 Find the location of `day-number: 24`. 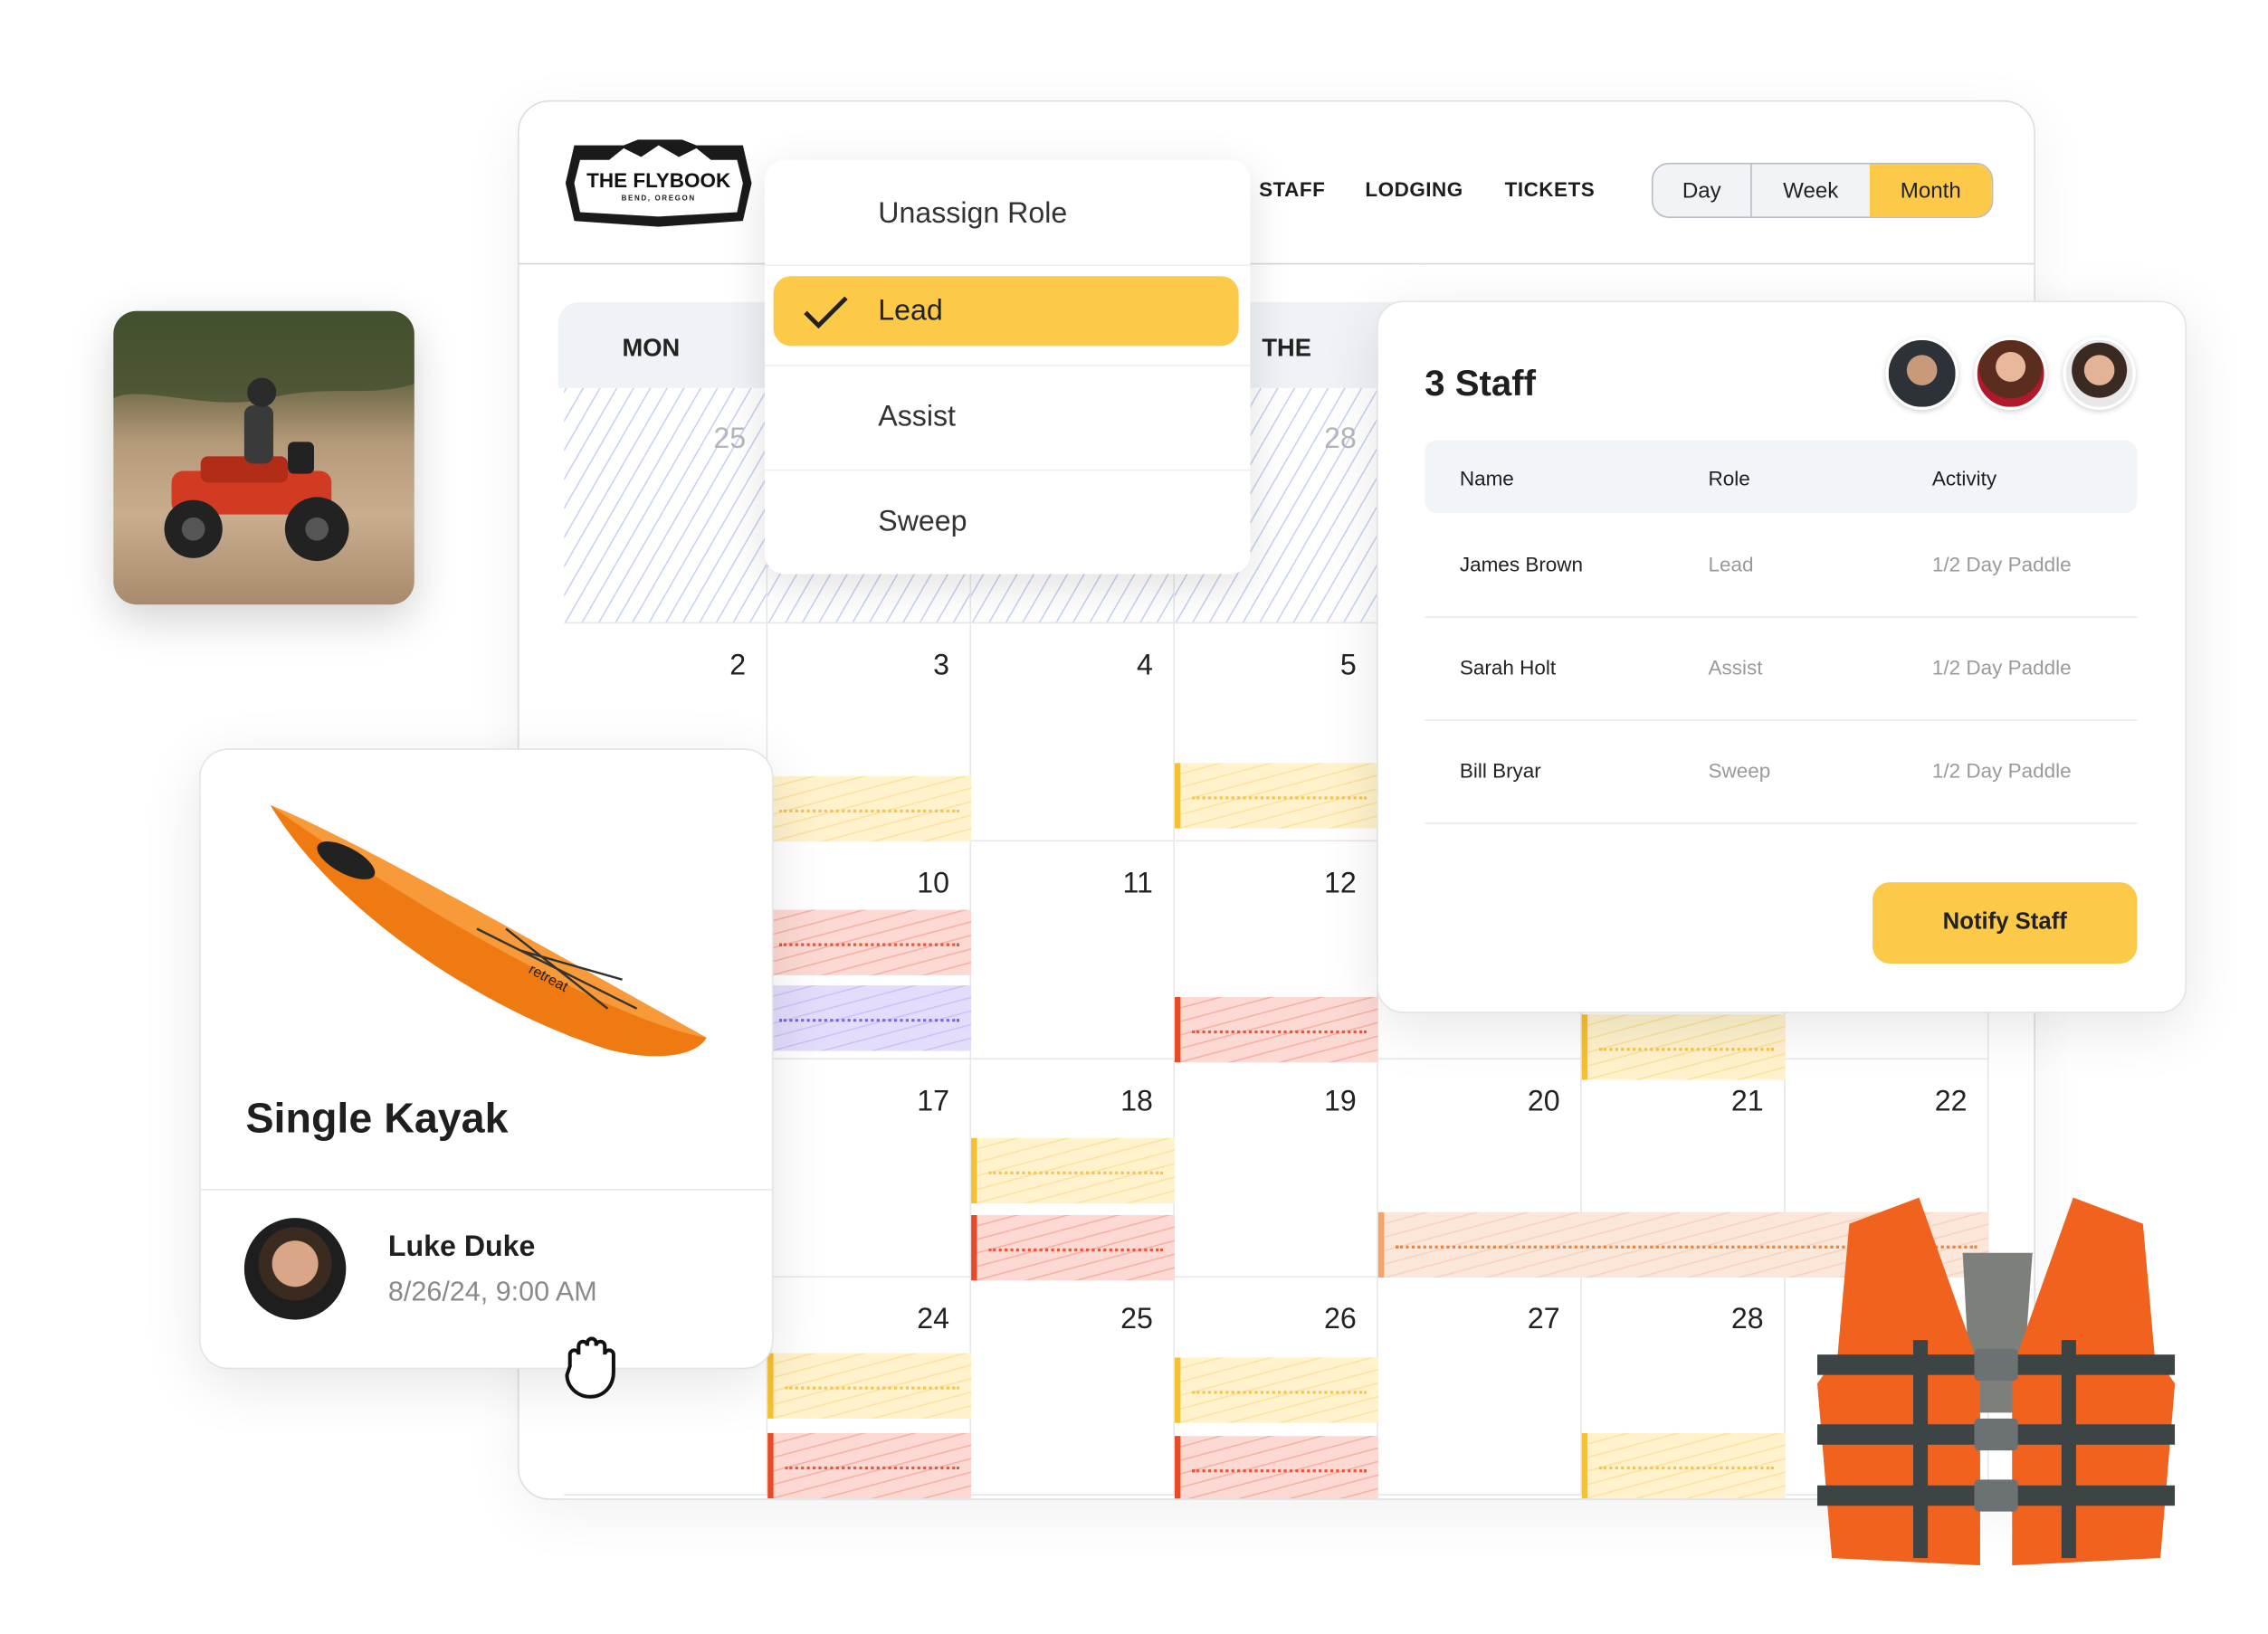

day-number: 24 is located at coordinates (933, 1320).